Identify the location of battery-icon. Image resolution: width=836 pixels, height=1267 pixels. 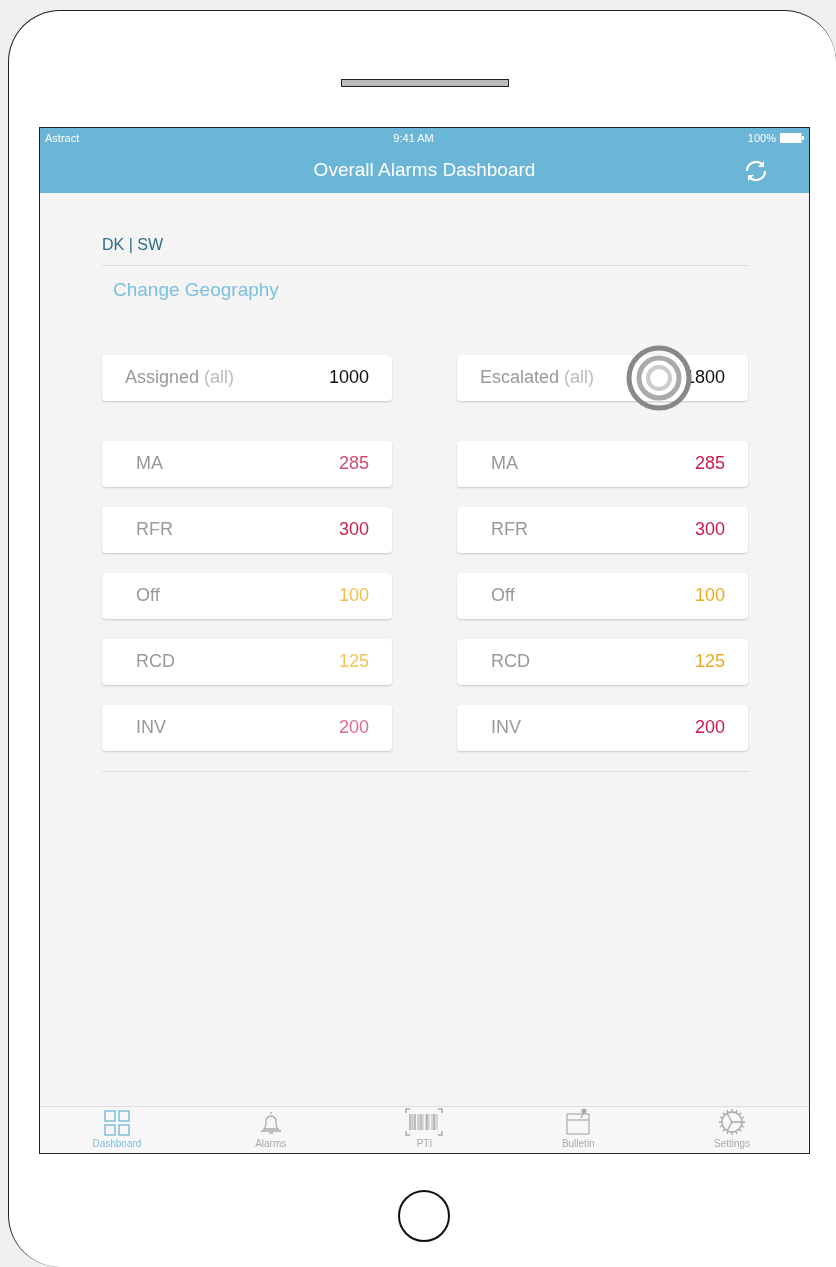
(792, 138).